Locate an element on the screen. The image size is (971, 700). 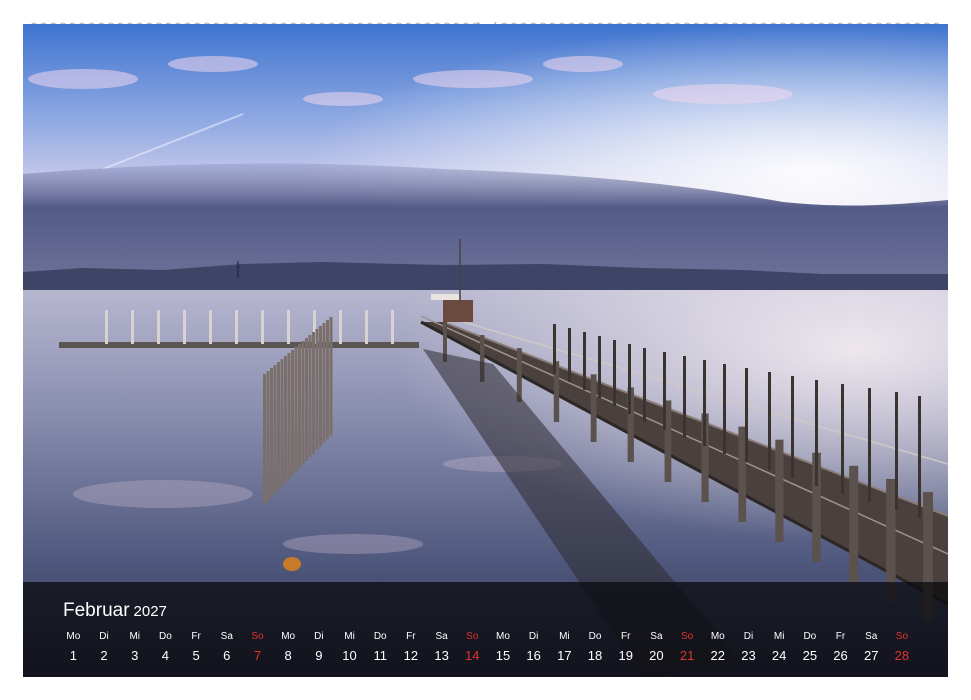
day-number: 5 is located at coordinates (196, 655).